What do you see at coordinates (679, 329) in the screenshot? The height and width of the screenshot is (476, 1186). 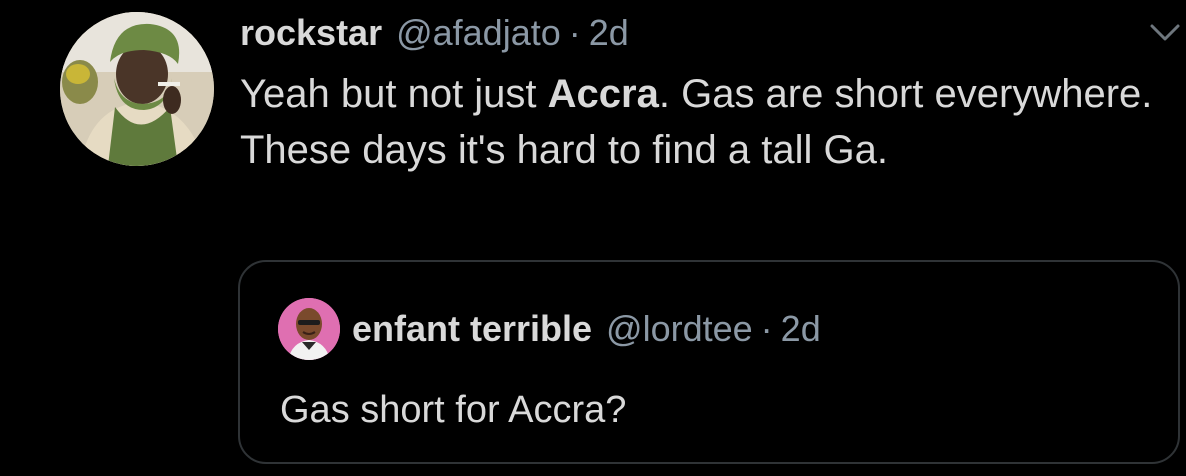 I see `quoted-user-handle: @lordtee` at bounding box center [679, 329].